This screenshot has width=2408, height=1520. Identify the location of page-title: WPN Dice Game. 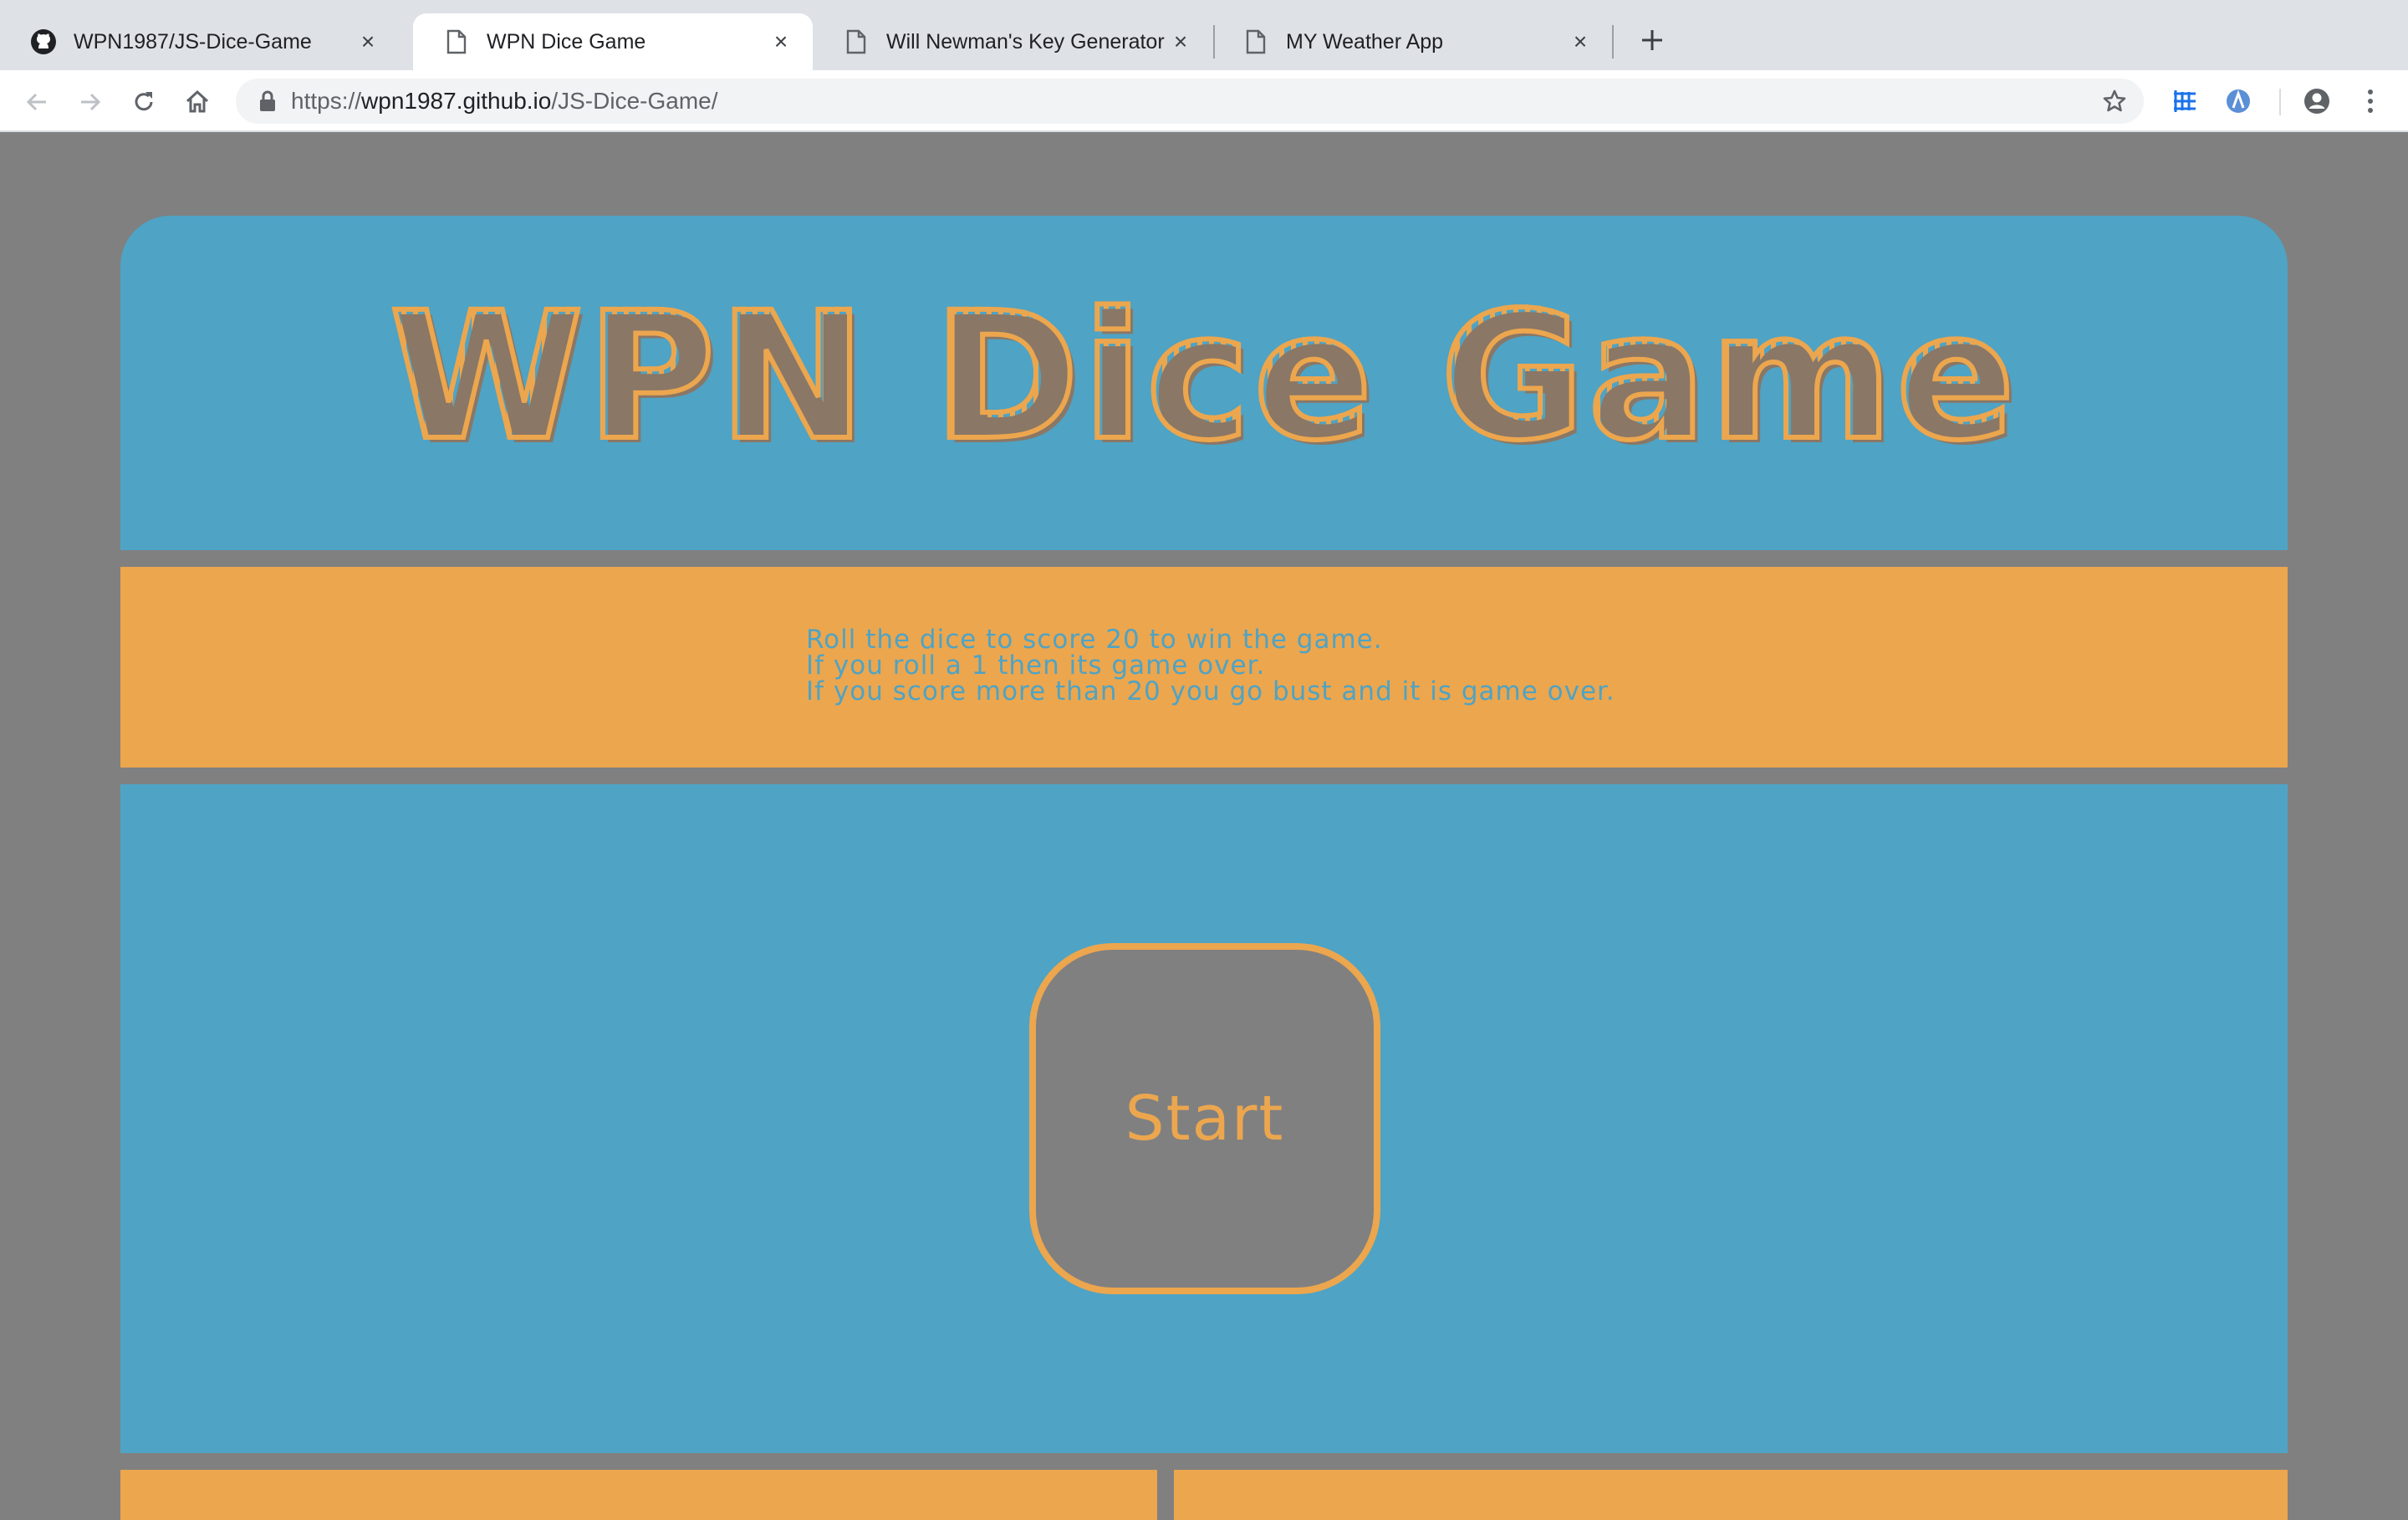
(1203, 376).